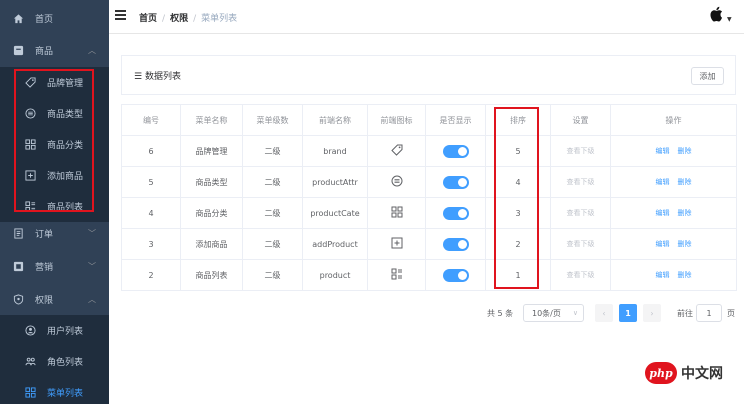 Image resolution: width=744 pixels, height=404 pixels. Describe the element at coordinates (219, 19) in the screenshot. I see `breadcrumb-current: 菜单列表` at that location.